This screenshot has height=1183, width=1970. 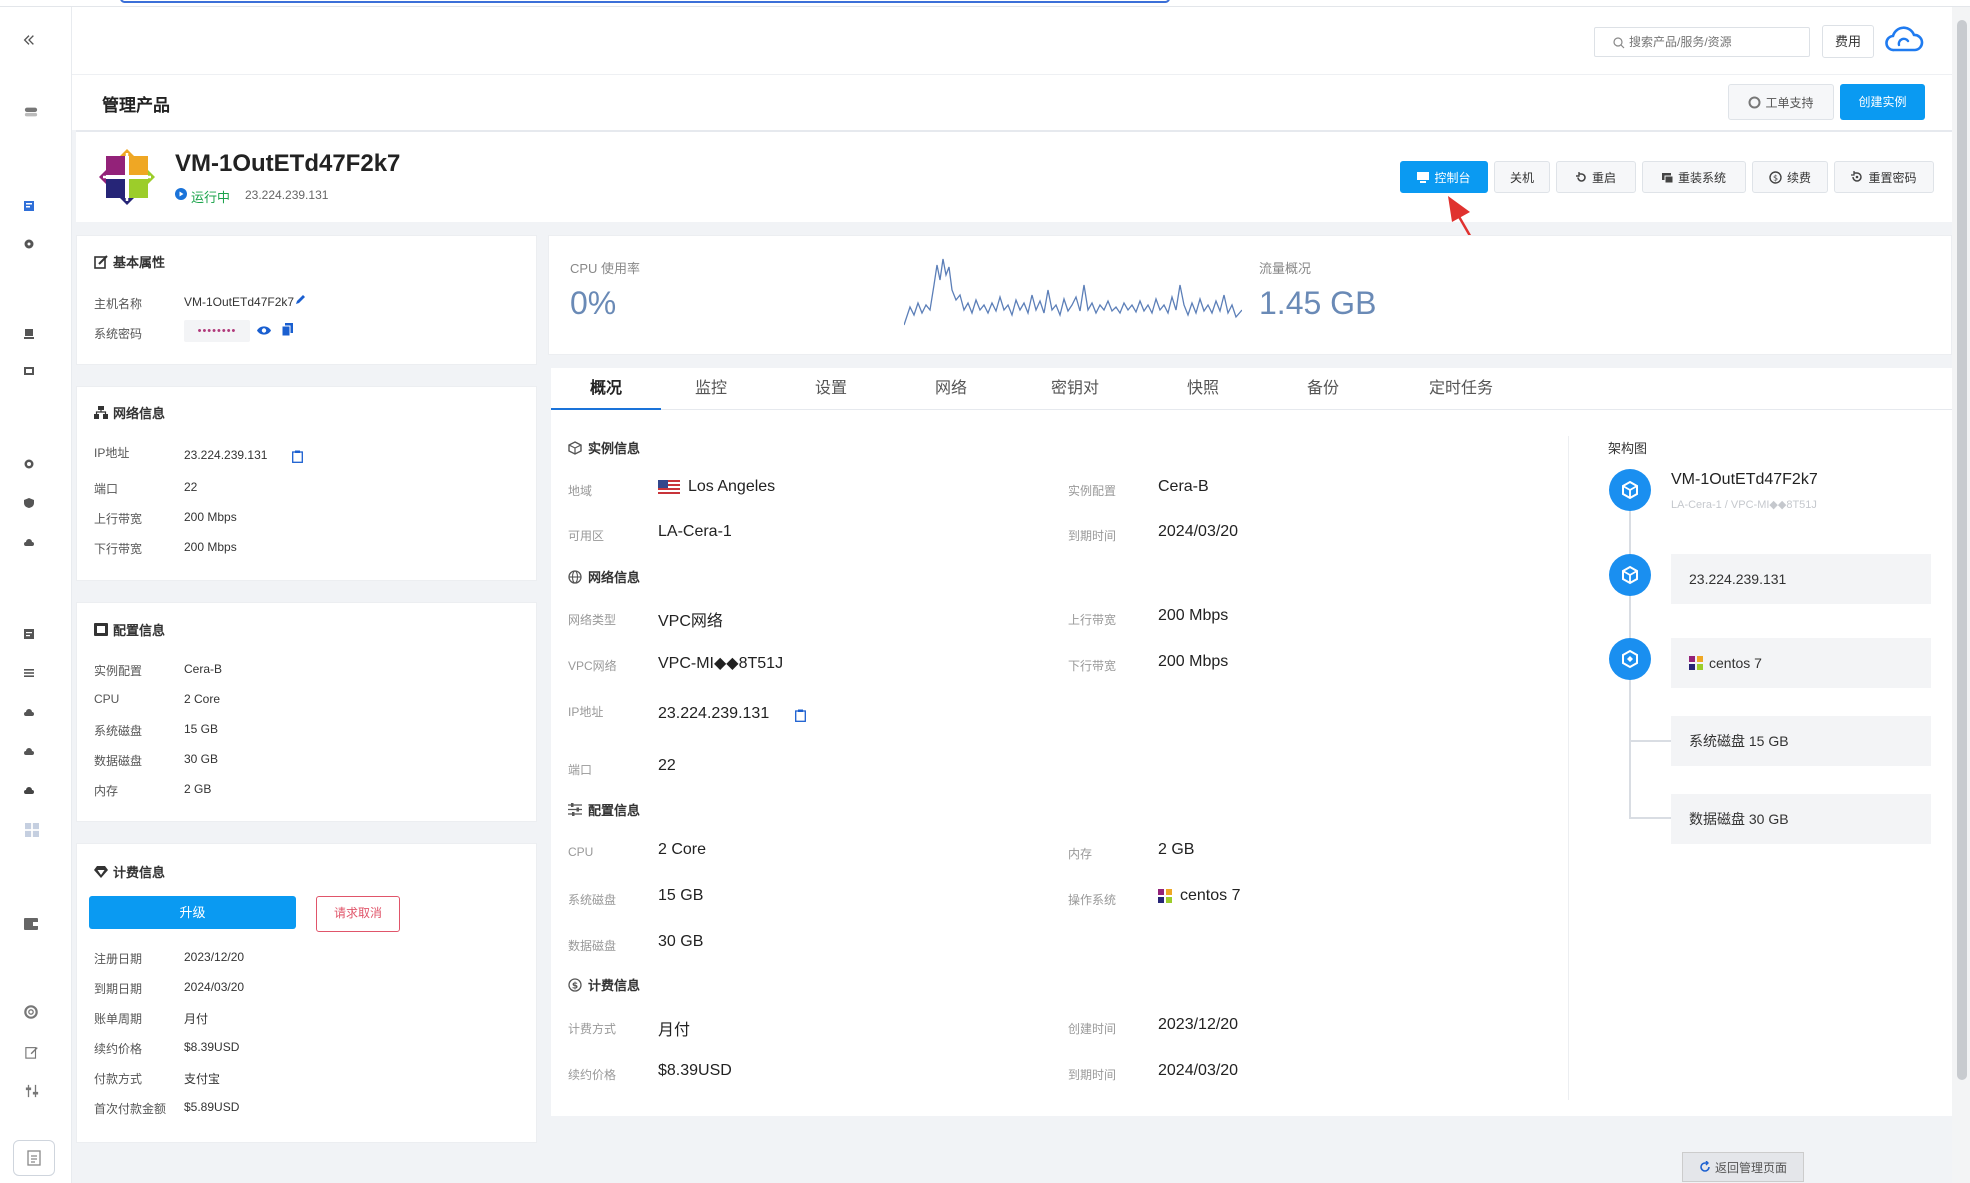 What do you see at coordinates (714, 713) in the screenshot?
I see `overview-ip-value: 23.224.239.131` at bounding box center [714, 713].